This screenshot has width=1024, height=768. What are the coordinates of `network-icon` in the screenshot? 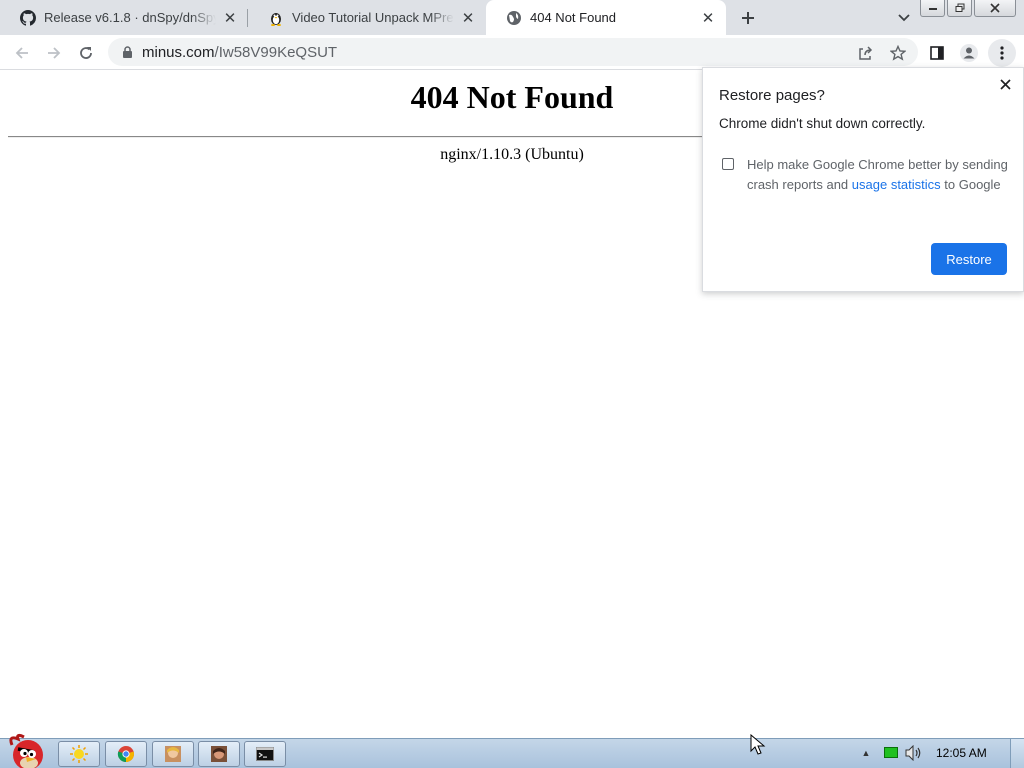 It's located at (891, 752).